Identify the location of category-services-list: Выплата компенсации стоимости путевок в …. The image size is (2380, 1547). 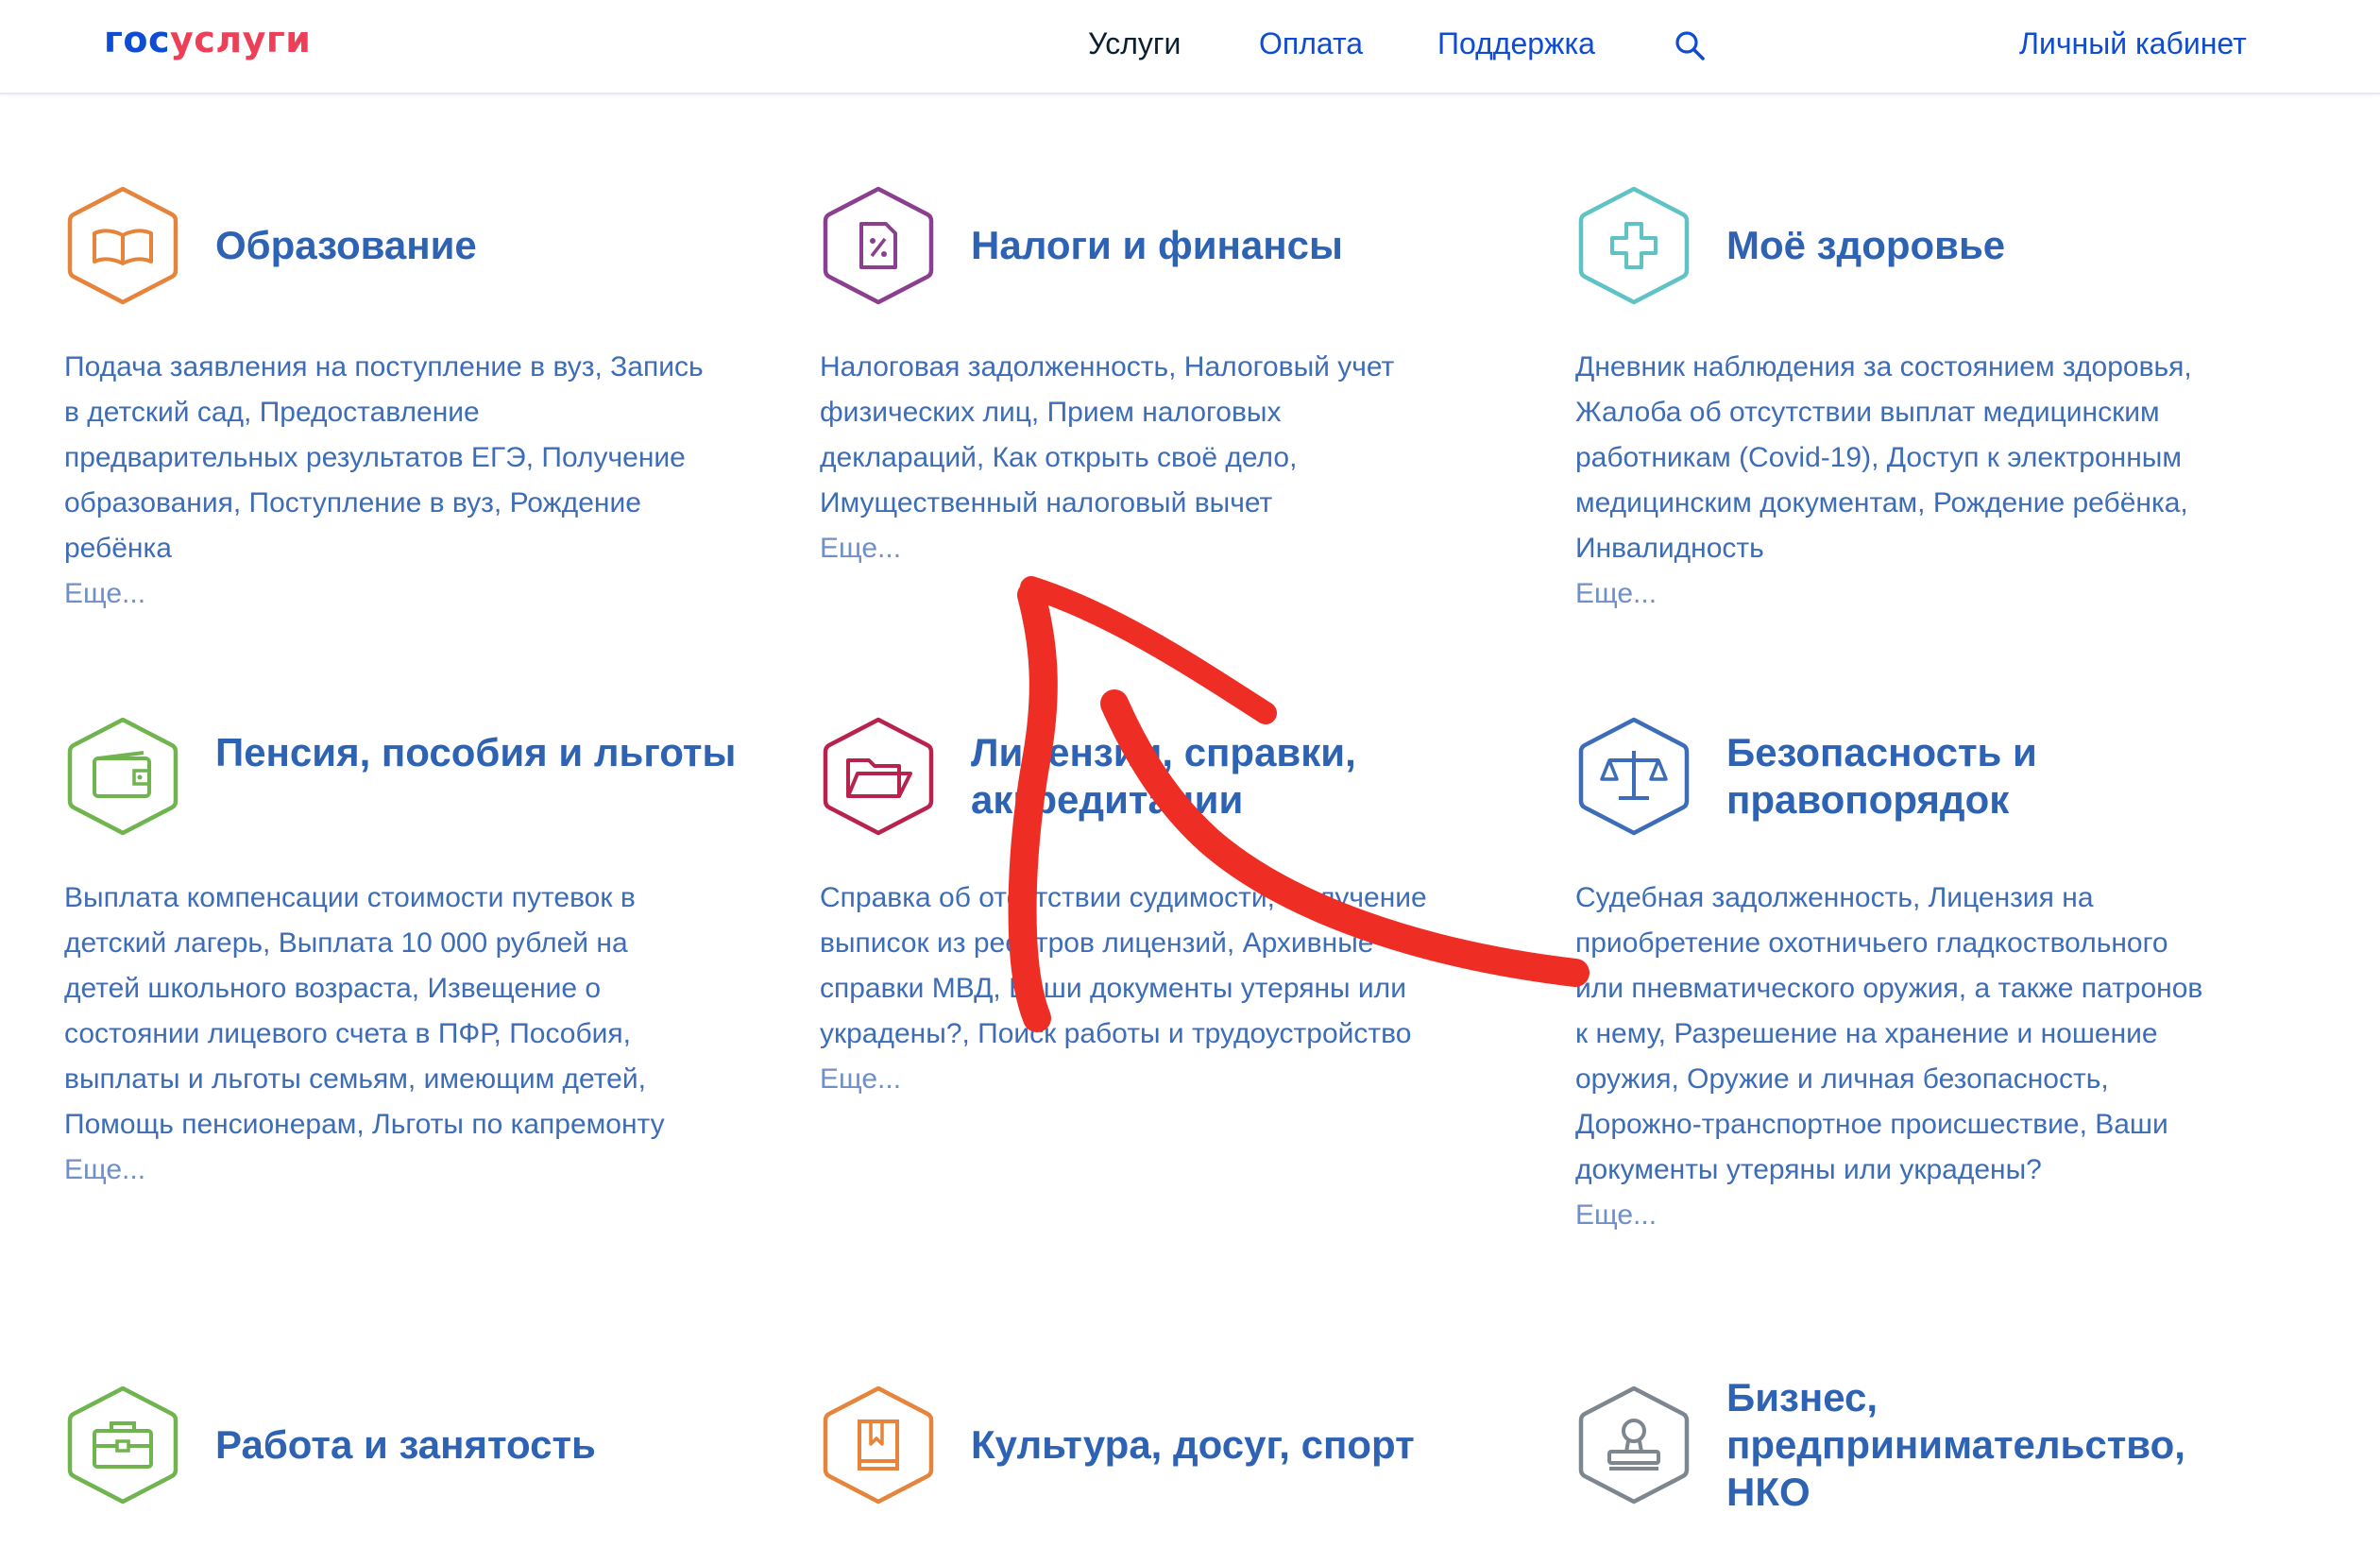
(364, 1011).